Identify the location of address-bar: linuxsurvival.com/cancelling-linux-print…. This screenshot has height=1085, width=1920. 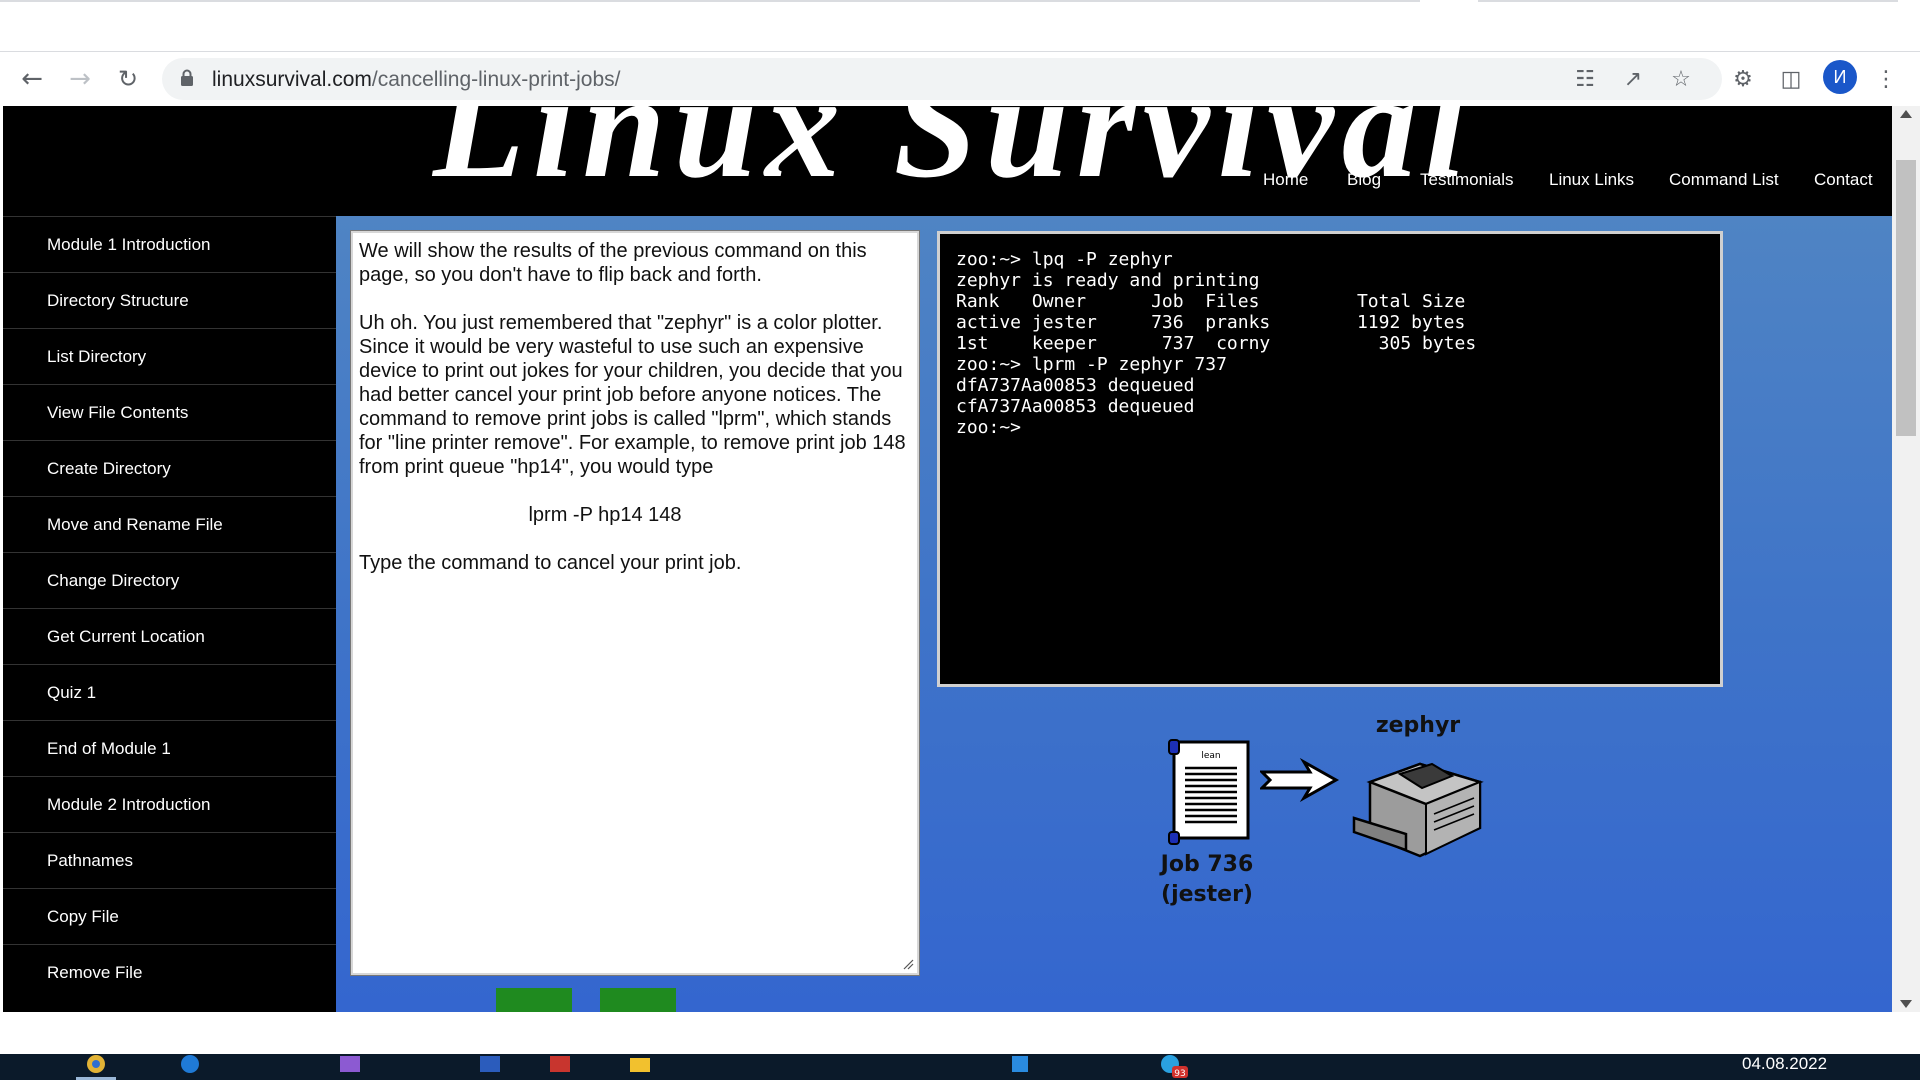
(942, 79).